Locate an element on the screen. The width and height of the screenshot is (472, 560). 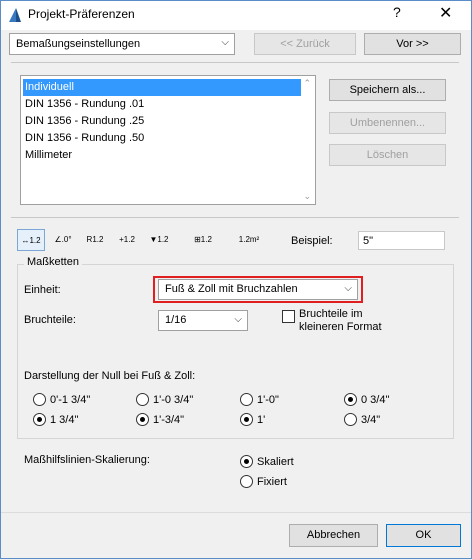
page-select-value: Bemaßungseinstellungen is located at coordinates (78, 44).